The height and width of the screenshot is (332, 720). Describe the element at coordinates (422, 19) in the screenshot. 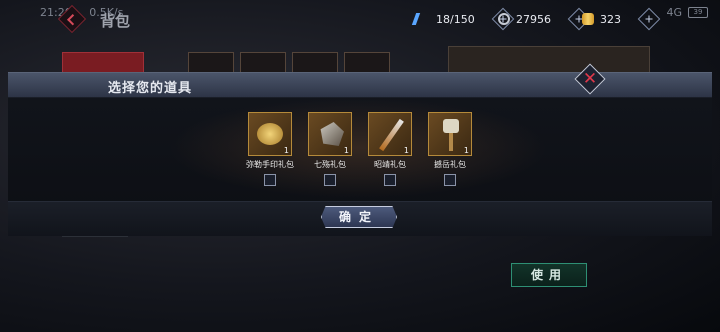

I see `stamina-icon` at that location.